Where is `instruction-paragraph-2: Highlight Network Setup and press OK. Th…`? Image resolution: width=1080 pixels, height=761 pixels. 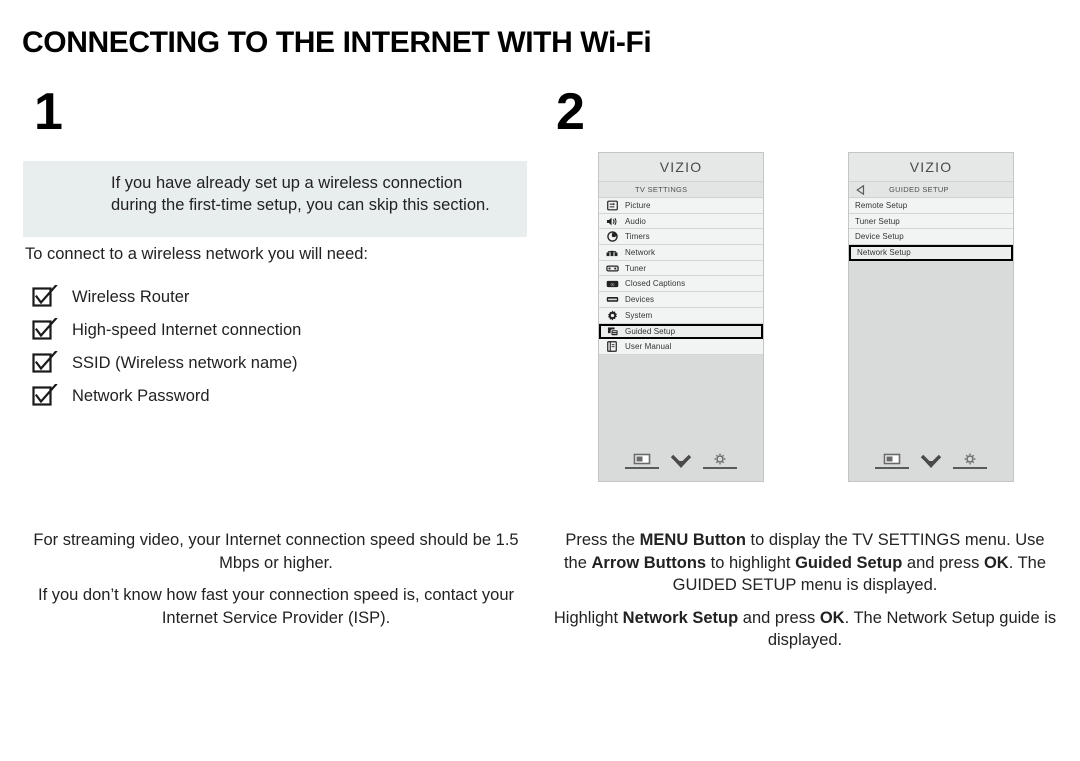 instruction-paragraph-2: Highlight Network Setup and press OK. Th… is located at coordinates (805, 629).